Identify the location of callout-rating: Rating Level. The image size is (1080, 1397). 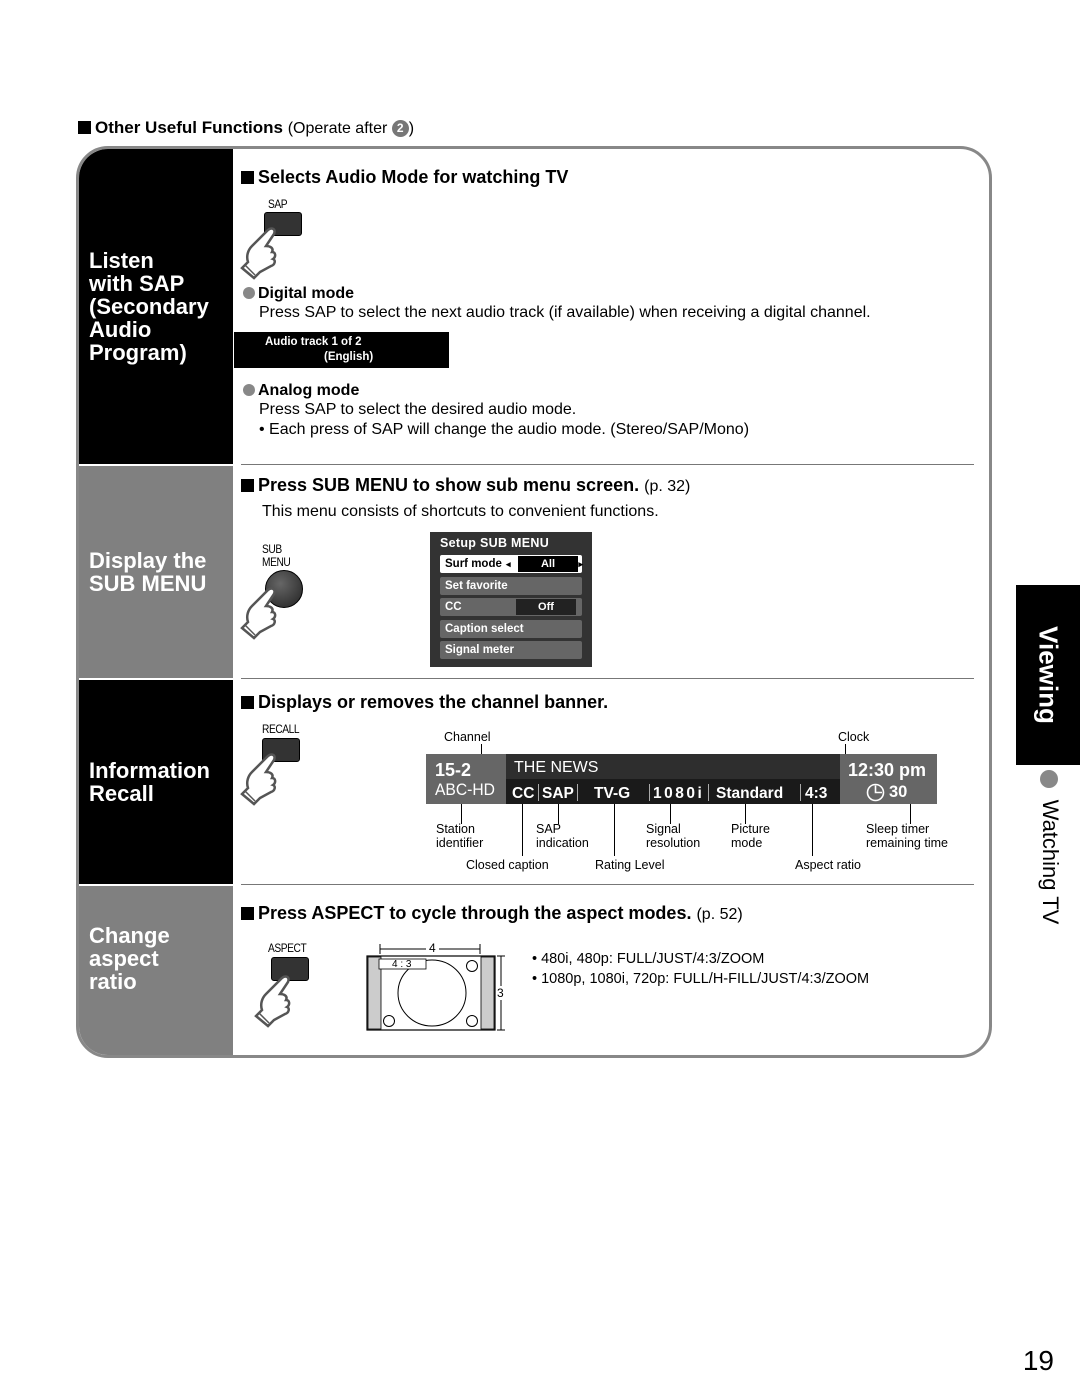
(630, 865).